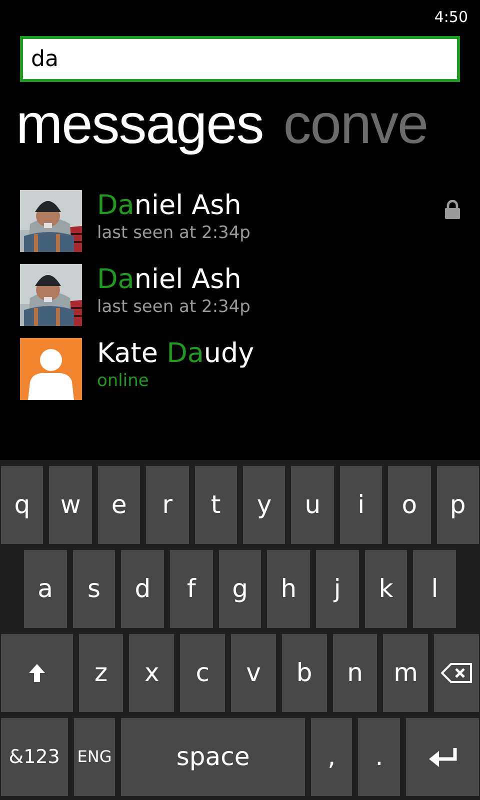 This screenshot has height=800, width=480. I want to click on key: x, so click(151, 673).